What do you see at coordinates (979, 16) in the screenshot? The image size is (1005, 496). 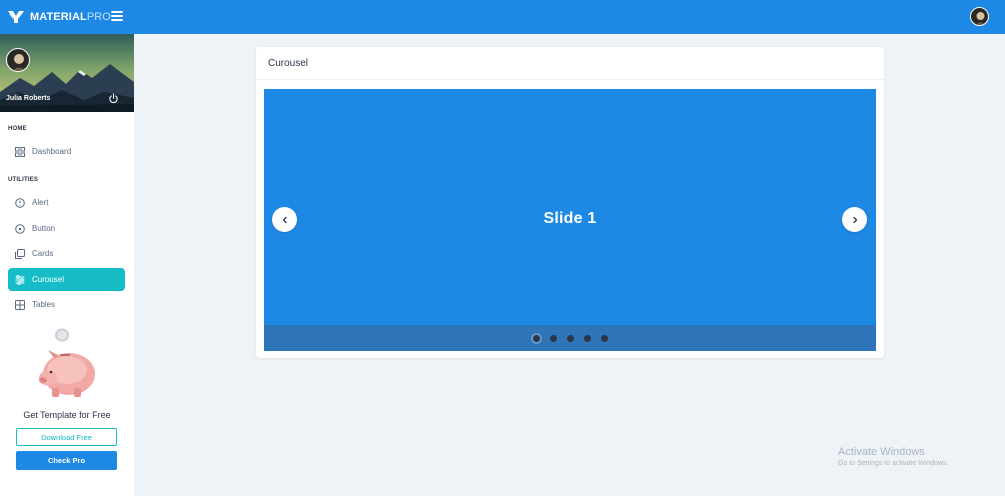 I see `user-avatar` at bounding box center [979, 16].